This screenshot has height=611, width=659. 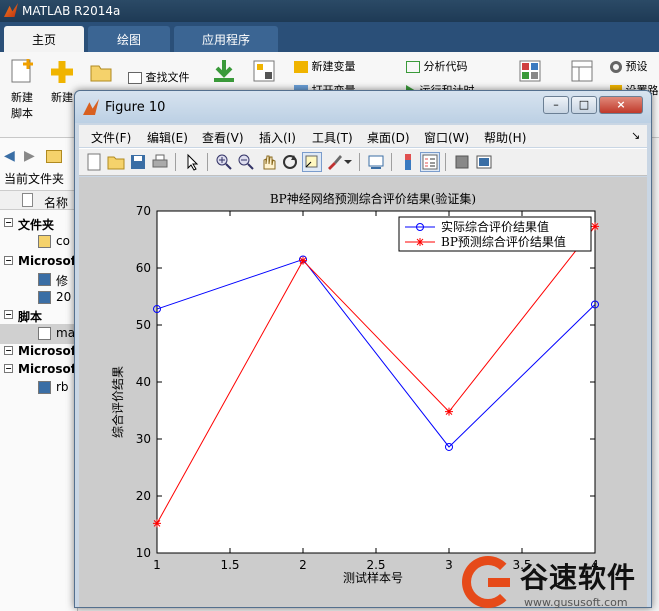 I want to click on legend-icon, so click(x=430, y=162).